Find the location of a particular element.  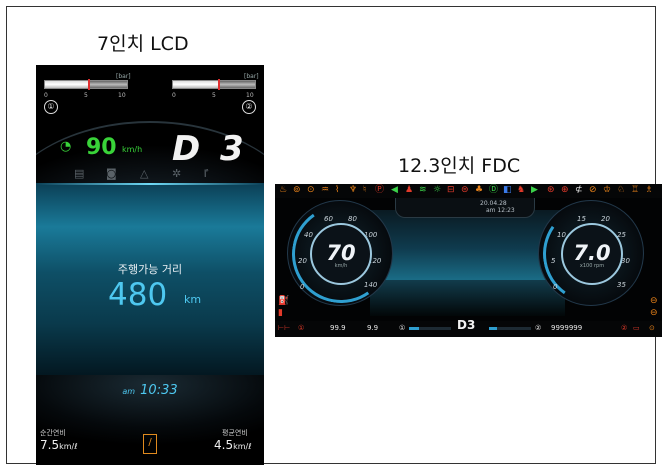

speedometer-dial: 20 40 60 80 100 120 140 0 70 km/h is located at coordinates (341, 254).